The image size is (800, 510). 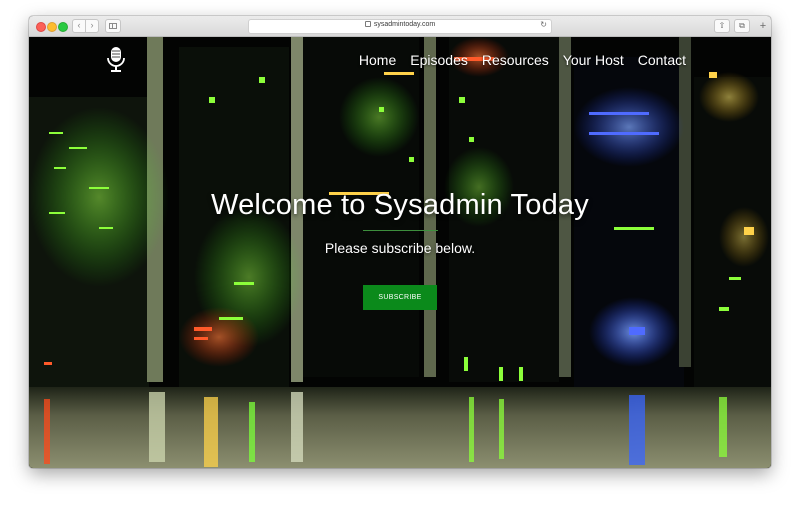 I want to click on browser-toolbar: ‹ › sysadmintoday.com ↻ ⇧ ⧉ +, so click(x=400, y=26).